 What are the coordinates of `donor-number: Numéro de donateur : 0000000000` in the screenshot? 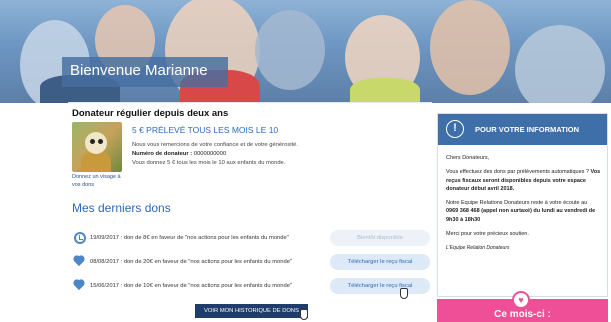 It's located at (179, 154).